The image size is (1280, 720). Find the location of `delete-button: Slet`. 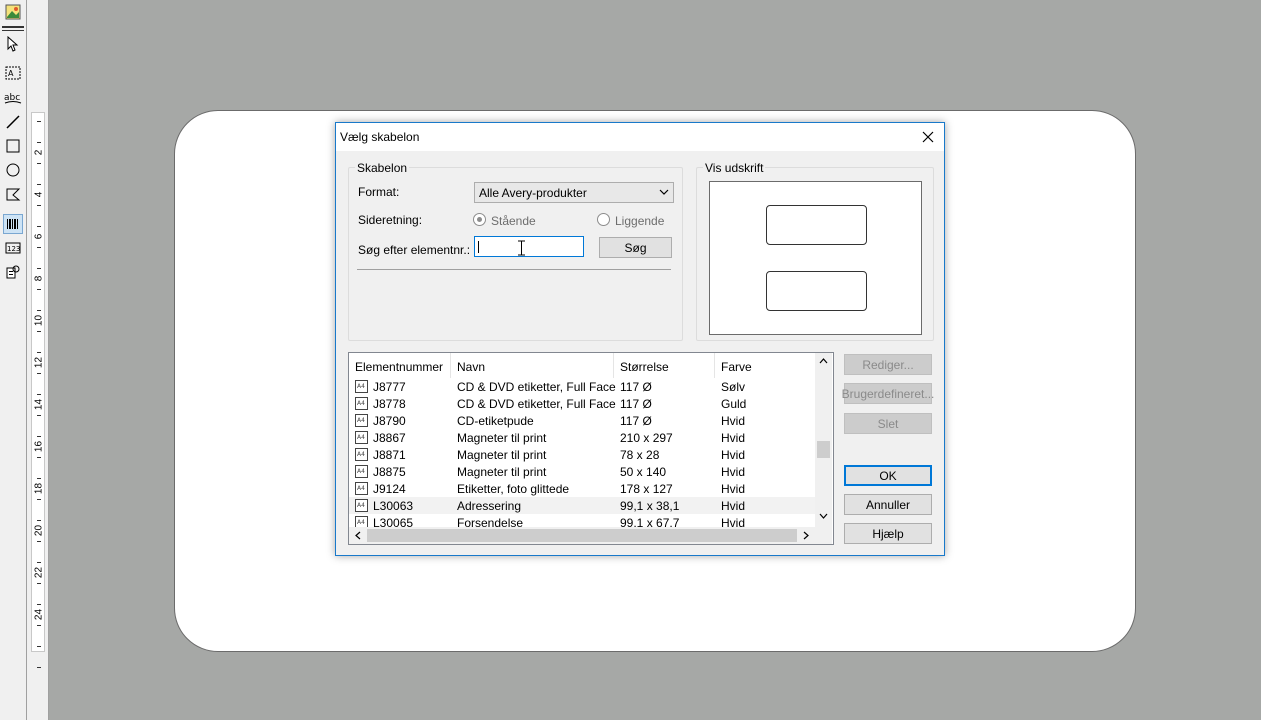

delete-button: Slet is located at coordinates (888, 423).